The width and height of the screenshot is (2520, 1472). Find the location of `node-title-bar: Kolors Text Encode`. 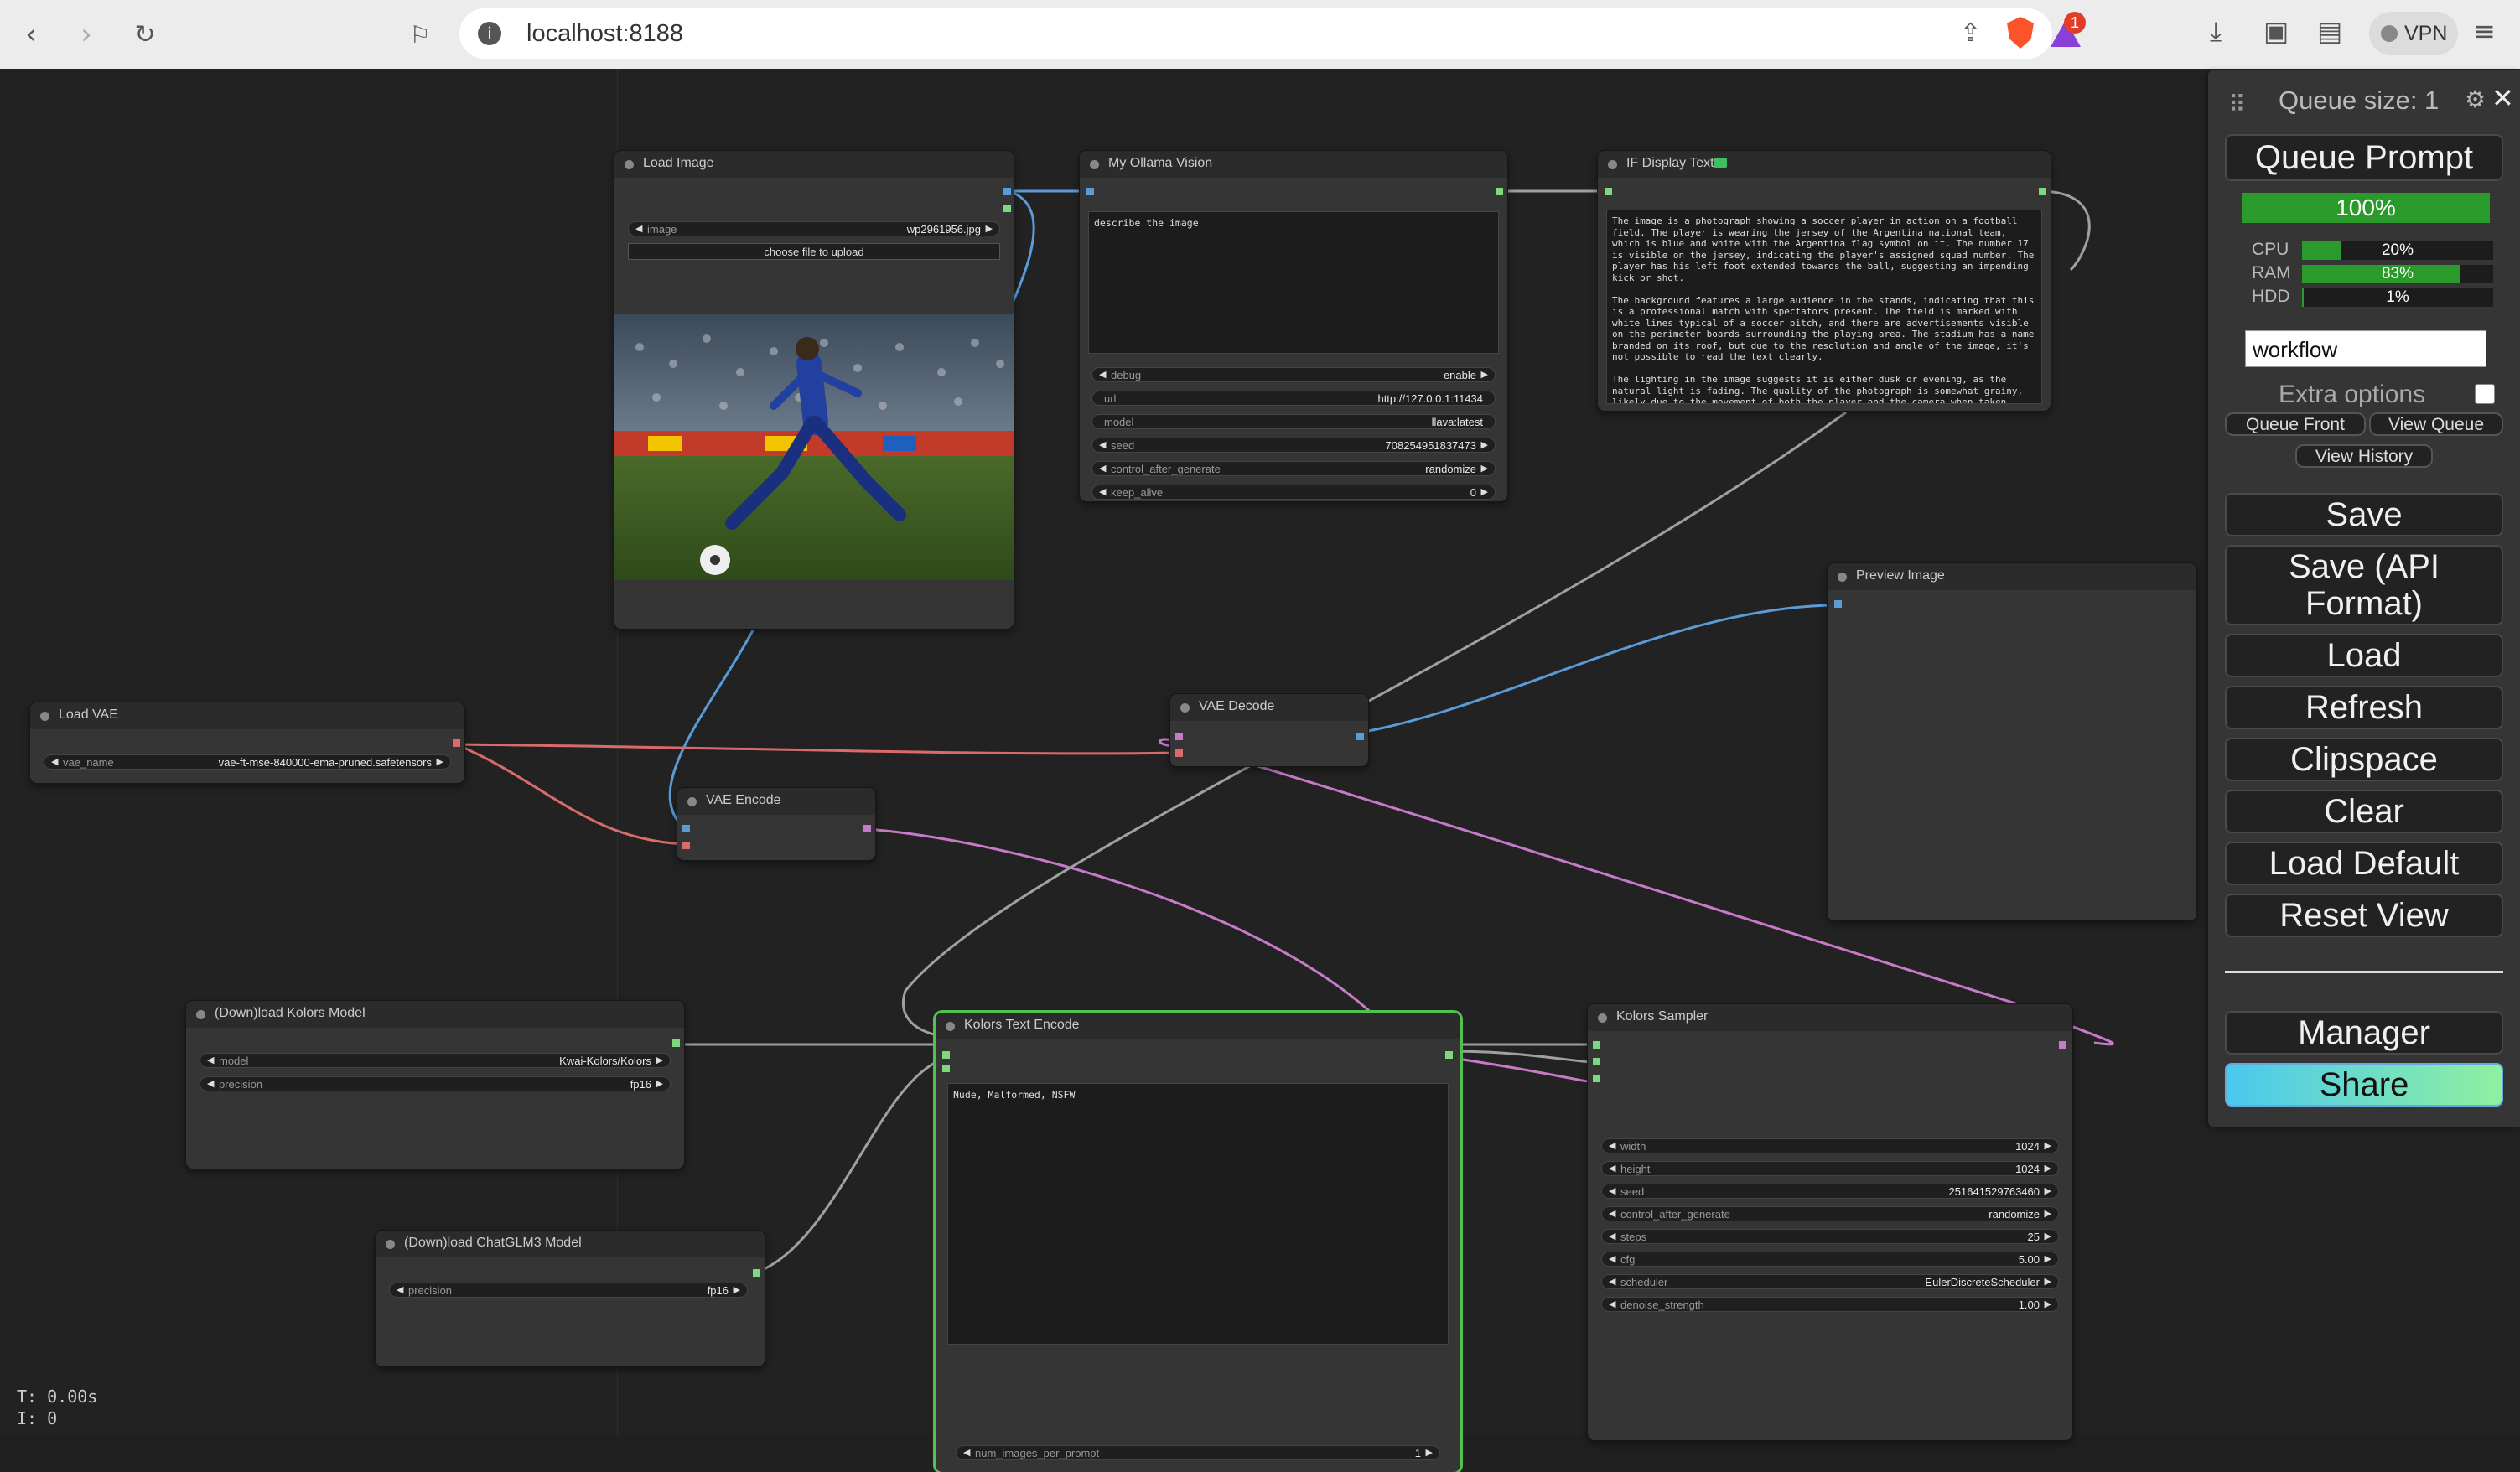

node-title-bar: Kolors Text Encode is located at coordinates (1198, 1026).